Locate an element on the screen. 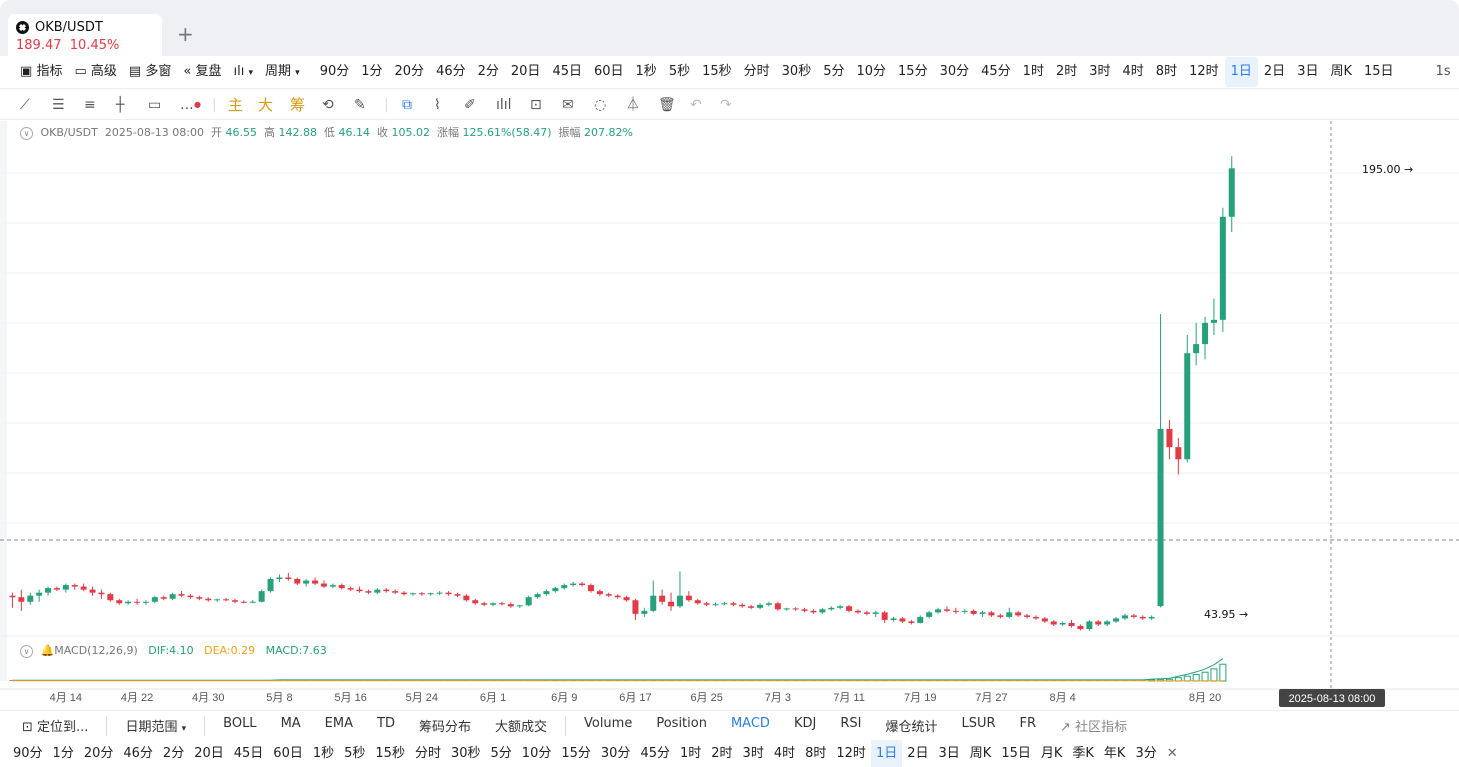 The height and width of the screenshot is (767, 1459). big-order-button: 大 is located at coordinates (265, 105).